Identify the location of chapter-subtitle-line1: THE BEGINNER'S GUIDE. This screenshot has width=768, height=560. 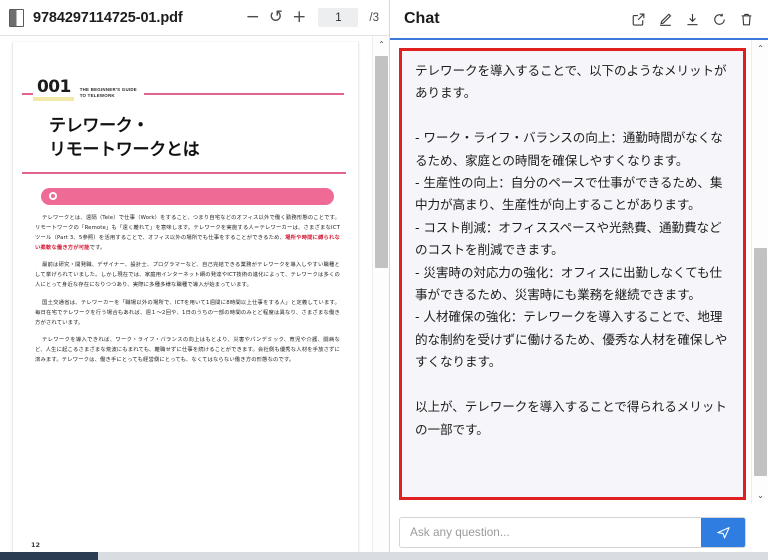
(108, 90).